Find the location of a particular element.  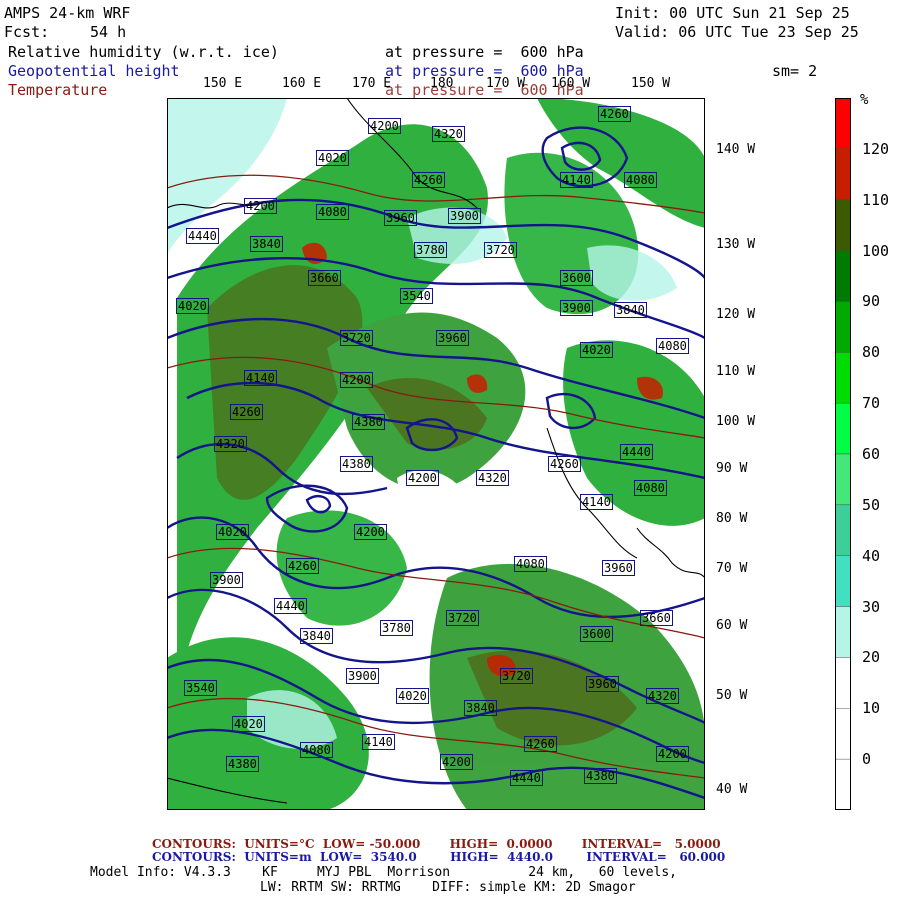

top-lon-label: 160 W is located at coordinates (571, 83).